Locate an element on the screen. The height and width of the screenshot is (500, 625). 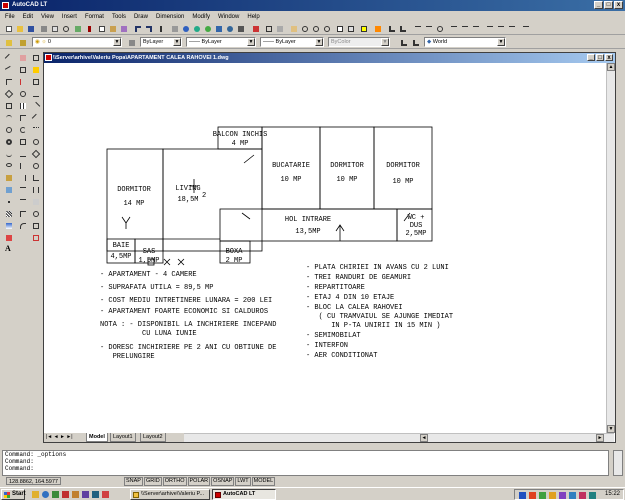
model-toggle: MODEL is located at coordinates (263, 481).